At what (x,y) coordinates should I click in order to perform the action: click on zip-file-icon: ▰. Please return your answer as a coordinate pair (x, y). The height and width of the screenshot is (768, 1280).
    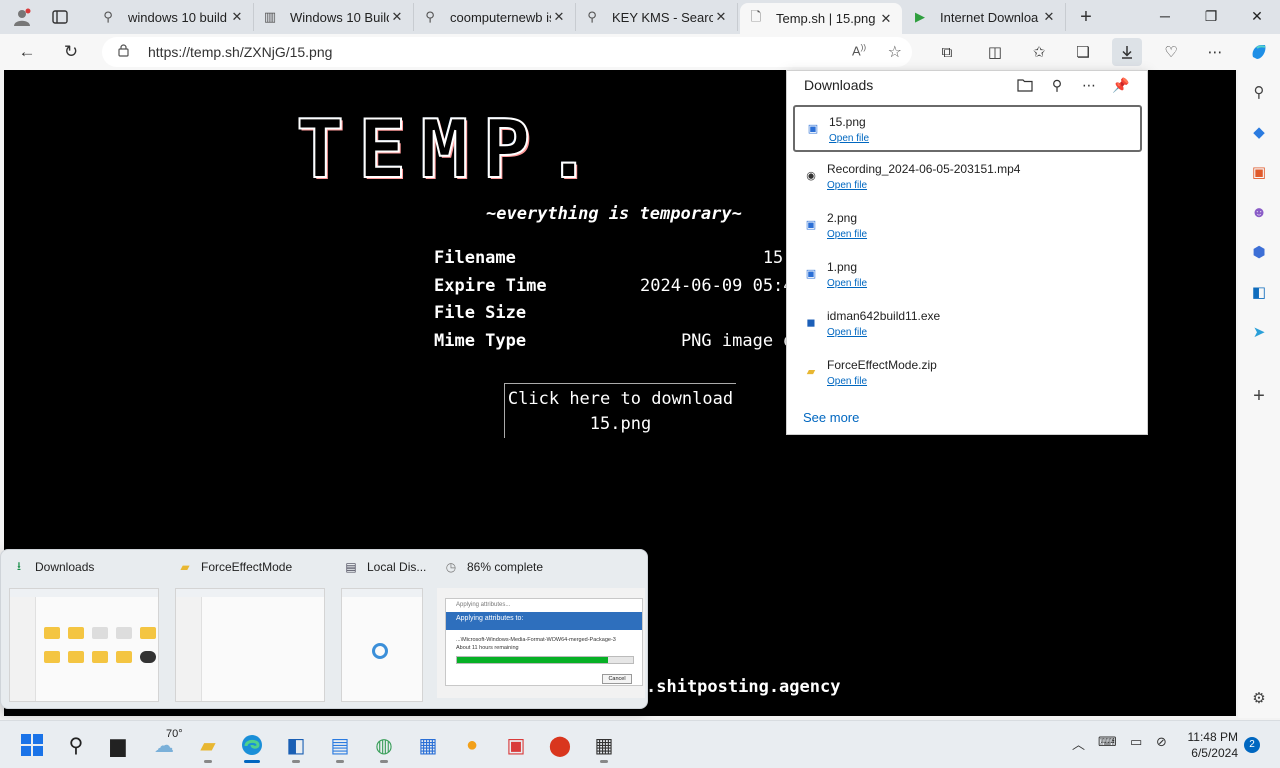
    Looking at the image, I should click on (811, 372).